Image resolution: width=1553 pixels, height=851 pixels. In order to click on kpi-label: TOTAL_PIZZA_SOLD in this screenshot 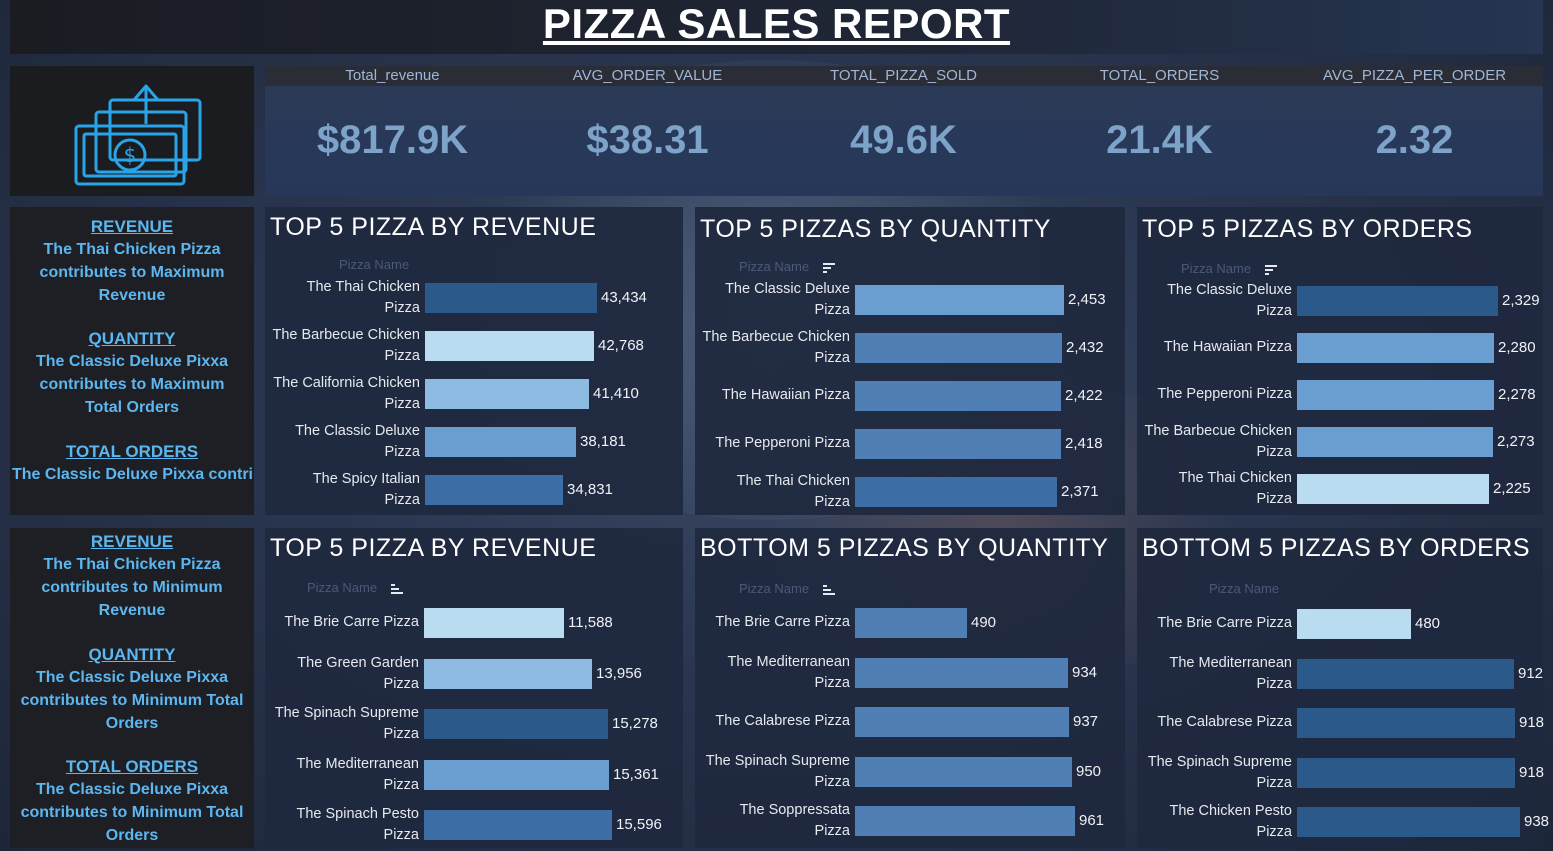, I will do `click(903, 75)`.